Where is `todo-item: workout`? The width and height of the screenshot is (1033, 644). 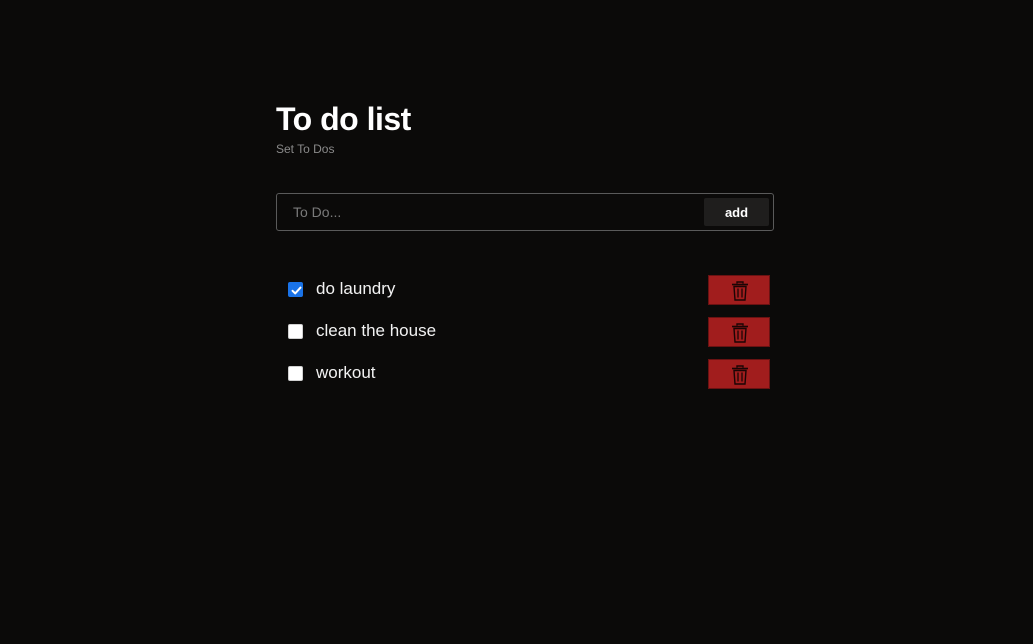
todo-item: workout is located at coordinates (525, 380).